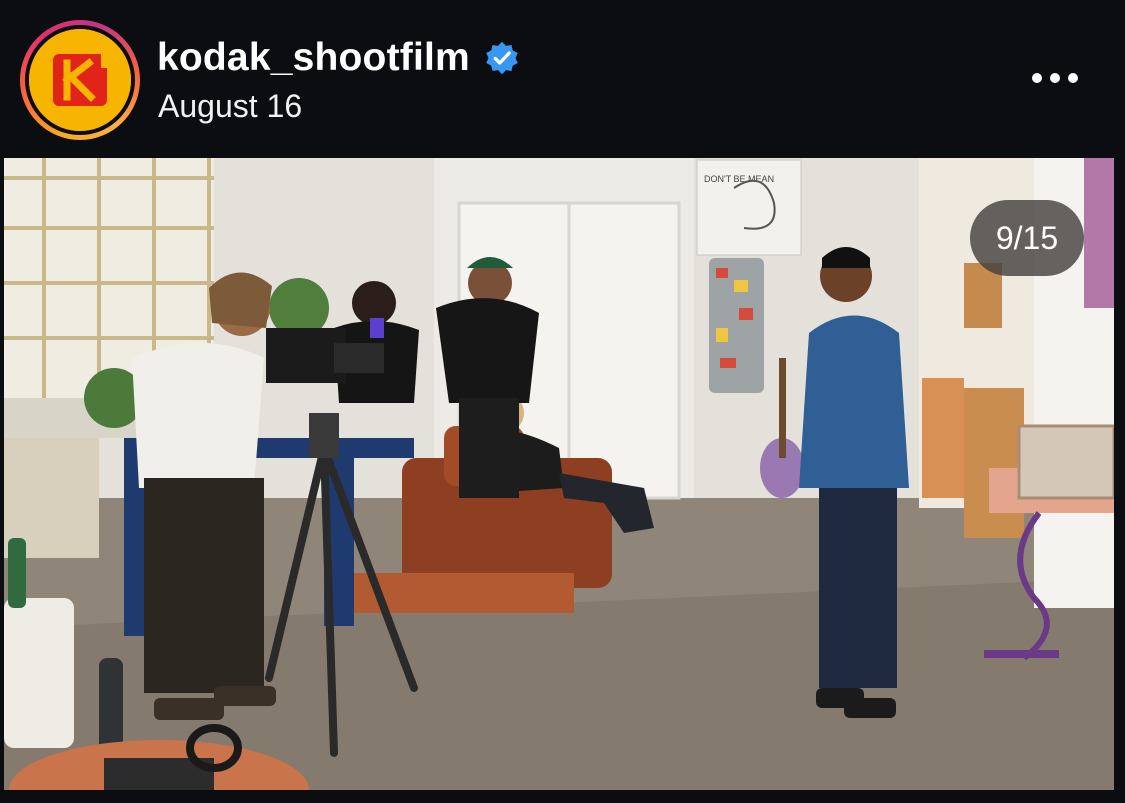 The width and height of the screenshot is (1125, 803). I want to click on username-row: kodak_shootfilm, so click(338, 58).